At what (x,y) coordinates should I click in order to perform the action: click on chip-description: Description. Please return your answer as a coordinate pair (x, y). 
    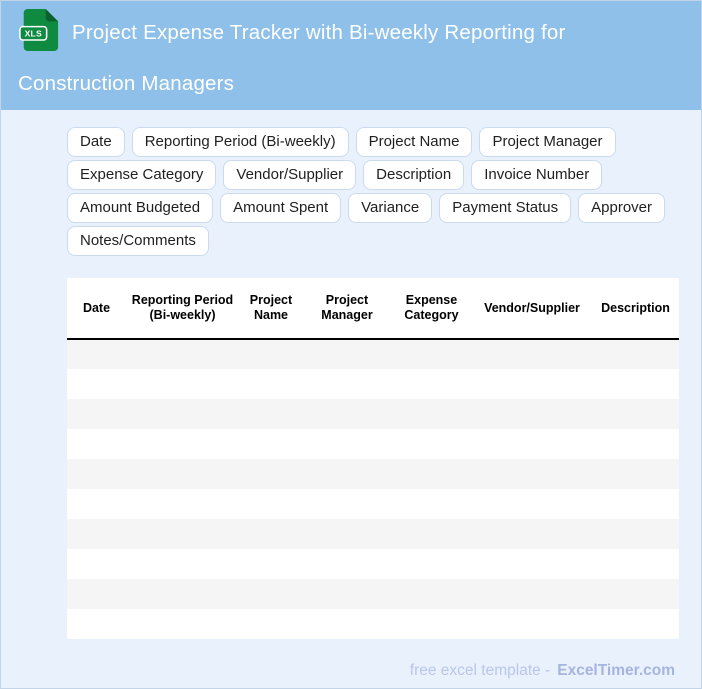
    Looking at the image, I should click on (414, 175).